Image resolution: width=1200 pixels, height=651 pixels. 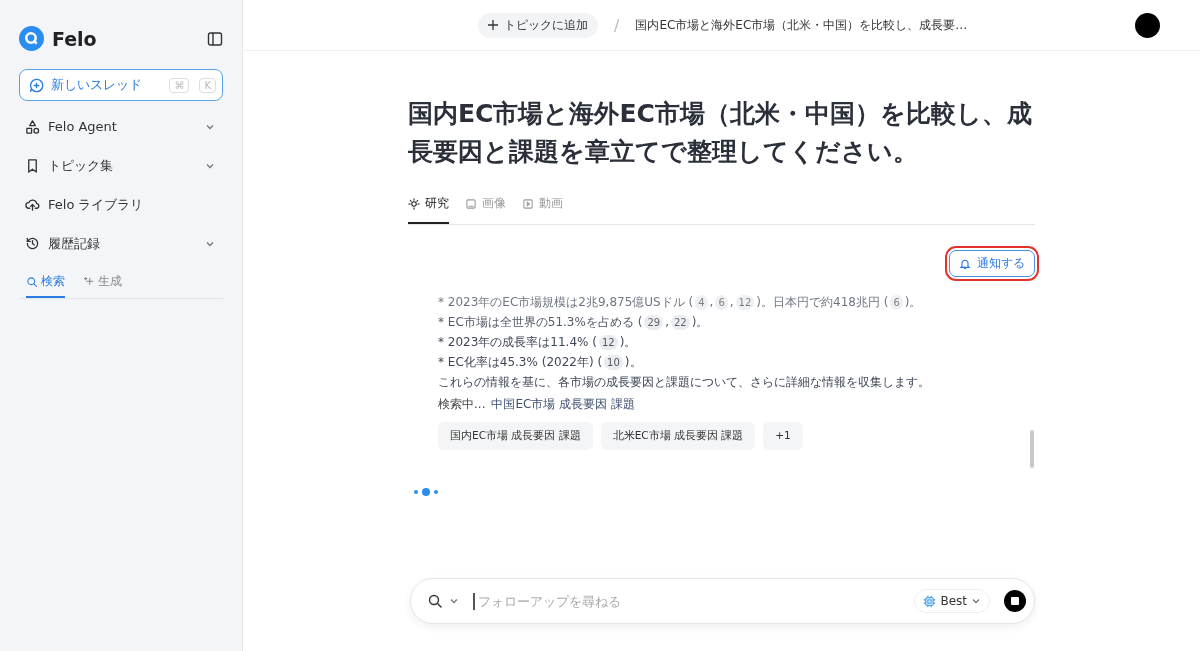 What do you see at coordinates (471, 203) in the screenshot?
I see `image-icon` at bounding box center [471, 203].